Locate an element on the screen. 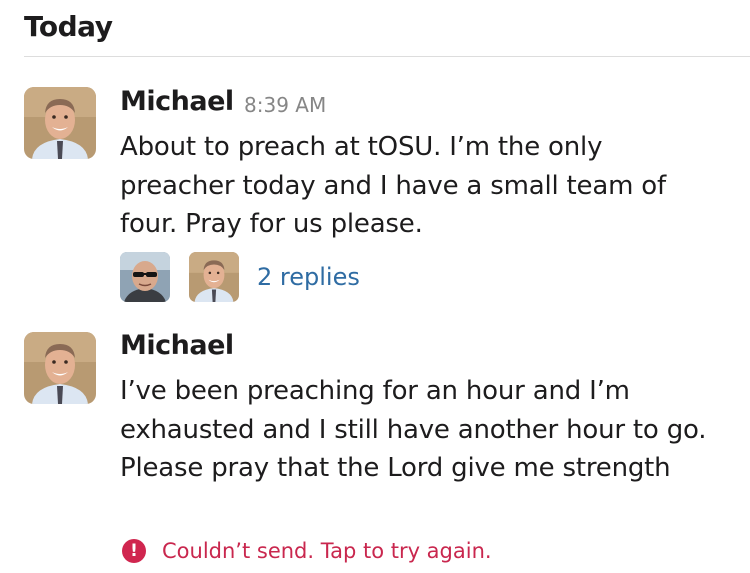 The height and width of the screenshot is (573, 750). day-divider is located at coordinates (387, 56).